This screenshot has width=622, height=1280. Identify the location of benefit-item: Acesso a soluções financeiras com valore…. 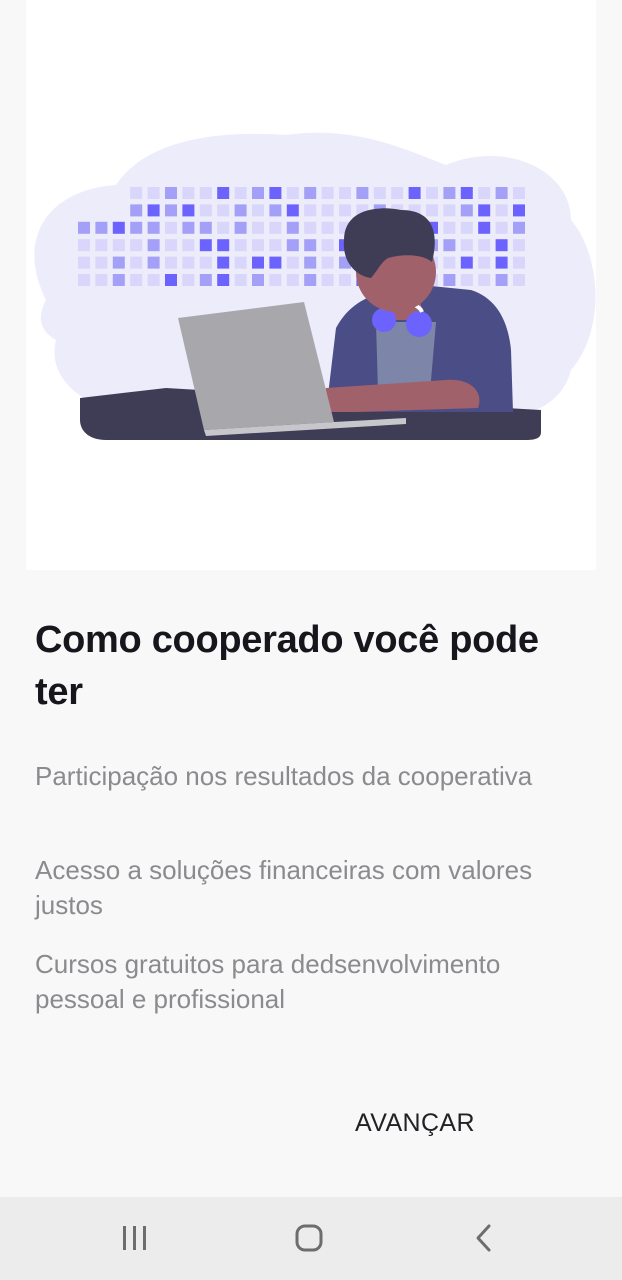
(284, 887).